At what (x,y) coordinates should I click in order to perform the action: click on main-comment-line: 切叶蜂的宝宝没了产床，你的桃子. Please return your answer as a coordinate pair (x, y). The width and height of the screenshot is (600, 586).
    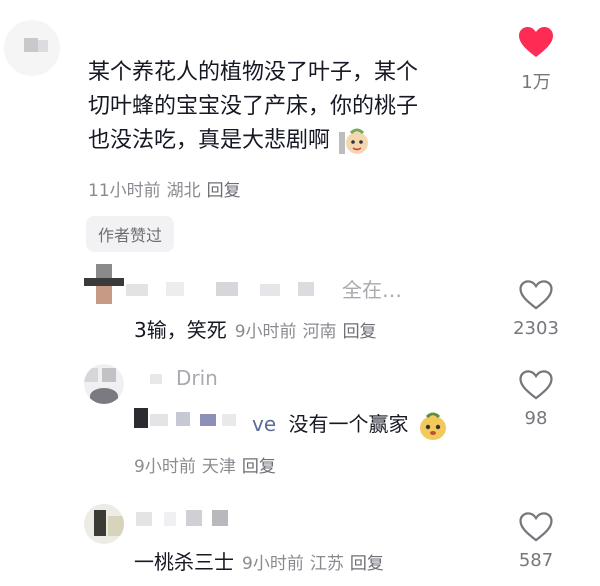
    Looking at the image, I should click on (253, 106).